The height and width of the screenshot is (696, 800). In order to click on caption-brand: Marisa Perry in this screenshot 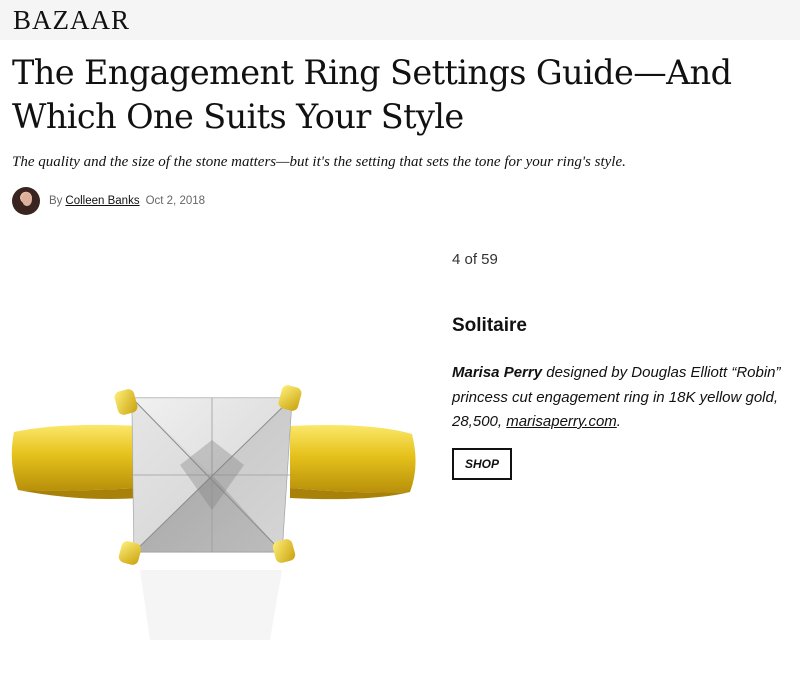, I will do `click(497, 372)`.